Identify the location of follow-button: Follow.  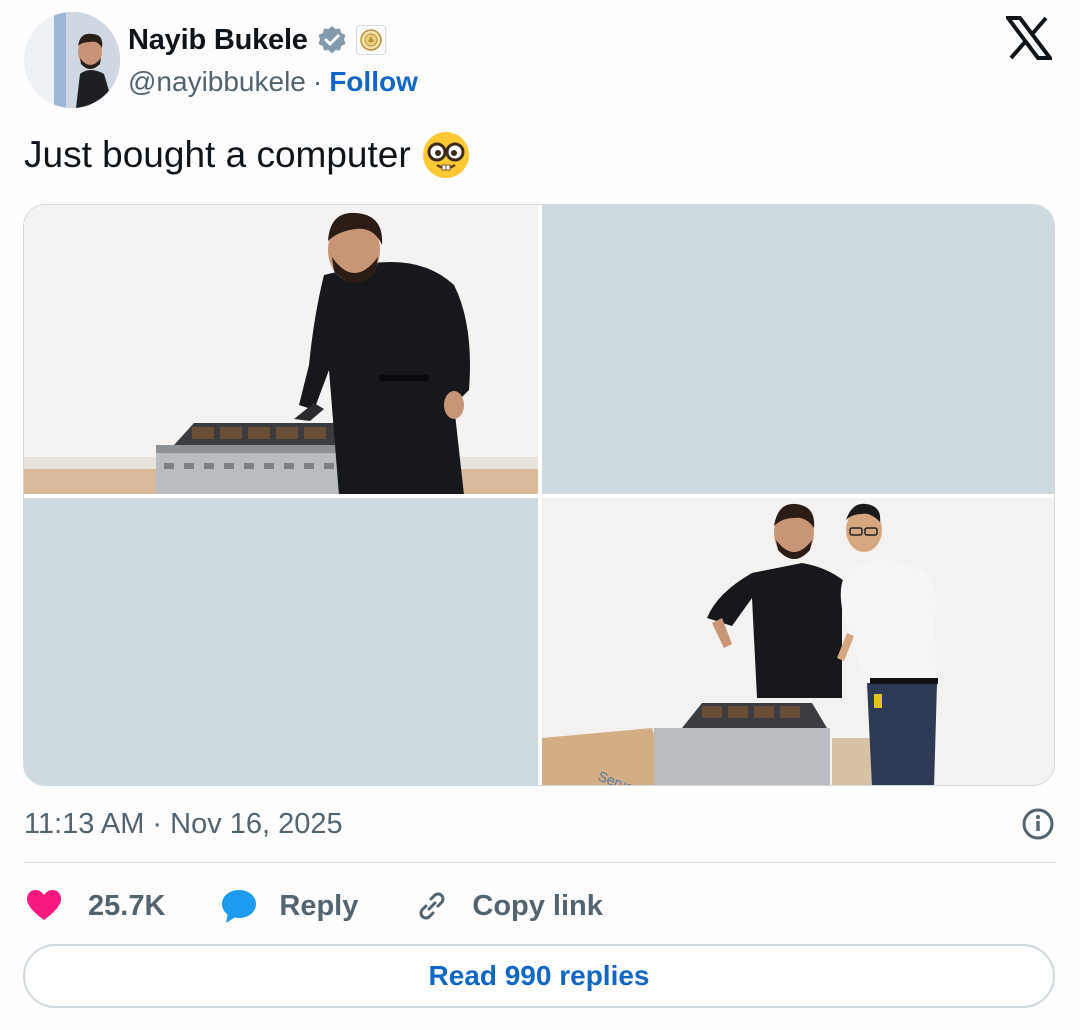
(373, 82).